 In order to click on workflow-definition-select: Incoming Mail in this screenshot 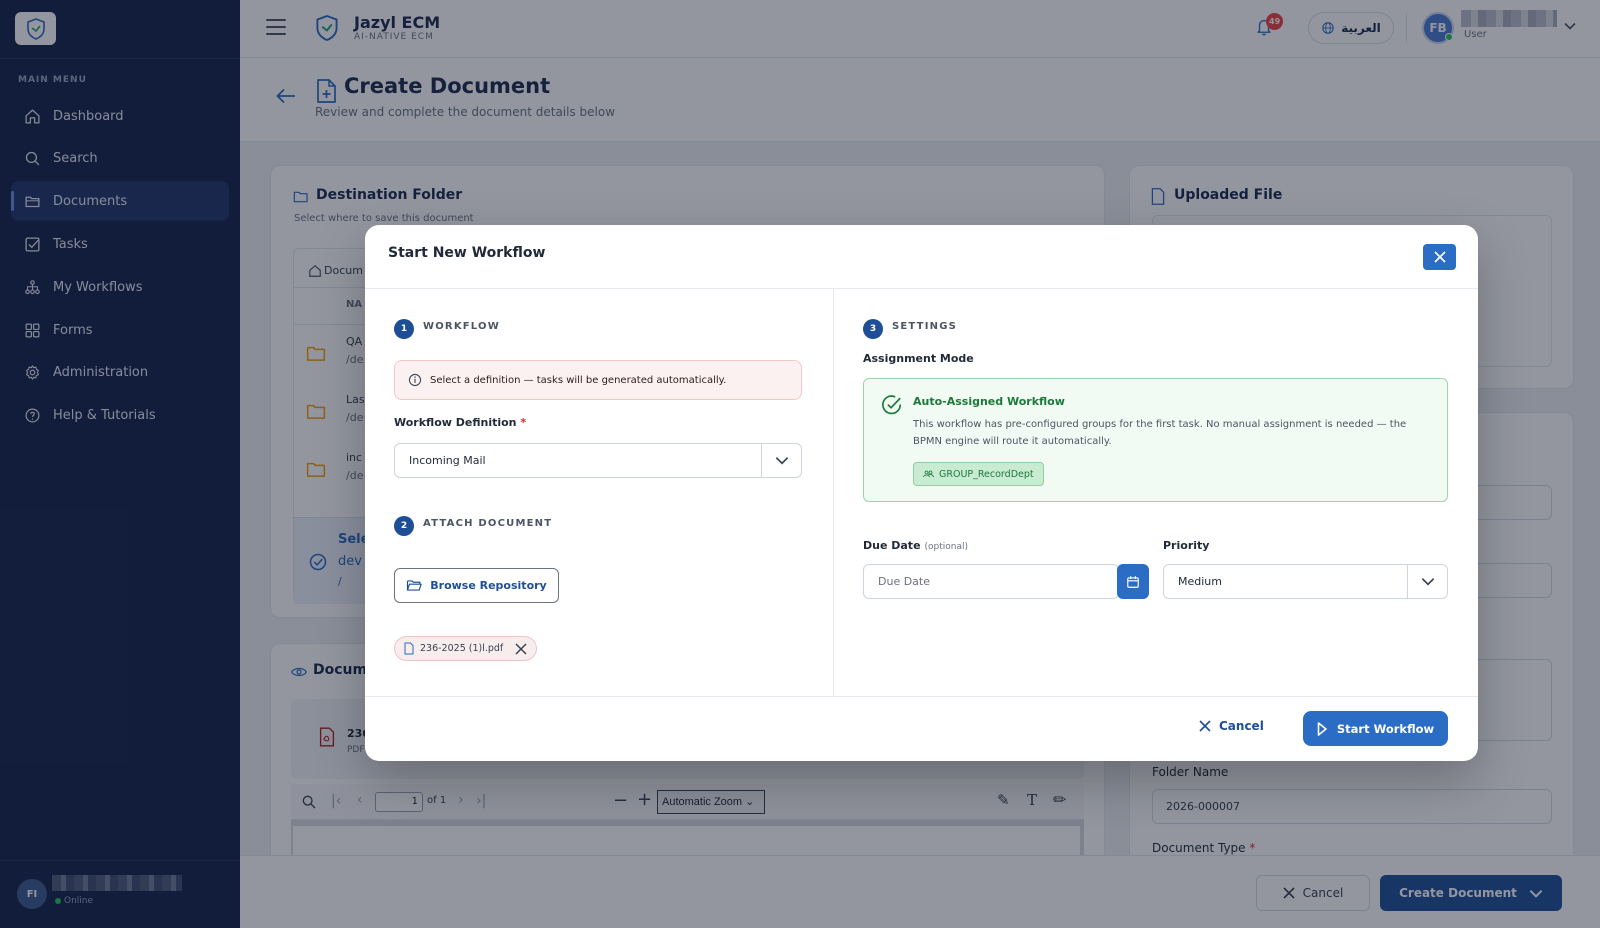, I will do `click(598, 460)`.